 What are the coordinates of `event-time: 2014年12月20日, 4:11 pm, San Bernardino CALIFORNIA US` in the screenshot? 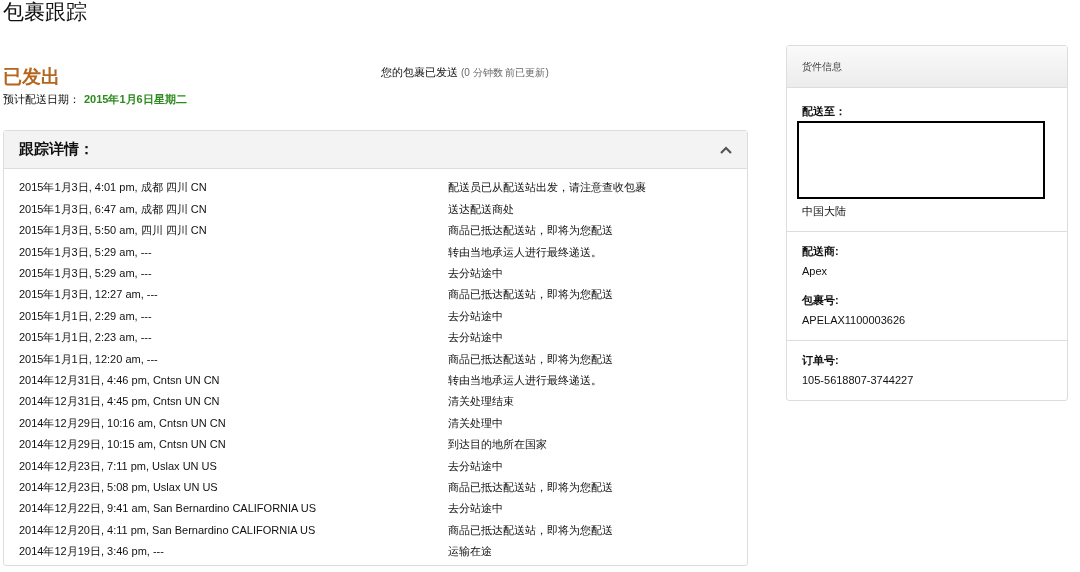 It's located at (168, 530).